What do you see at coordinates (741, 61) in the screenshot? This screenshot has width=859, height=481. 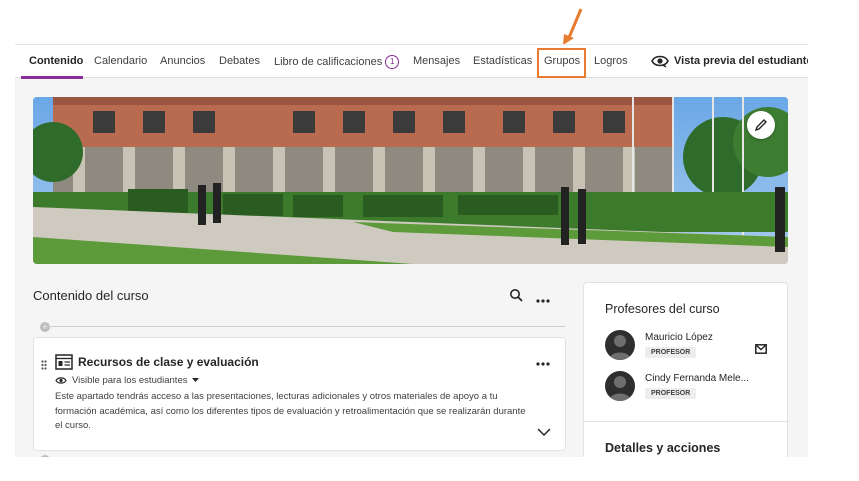 I see `student-preview-label: Vista previa del estudiante` at bounding box center [741, 61].